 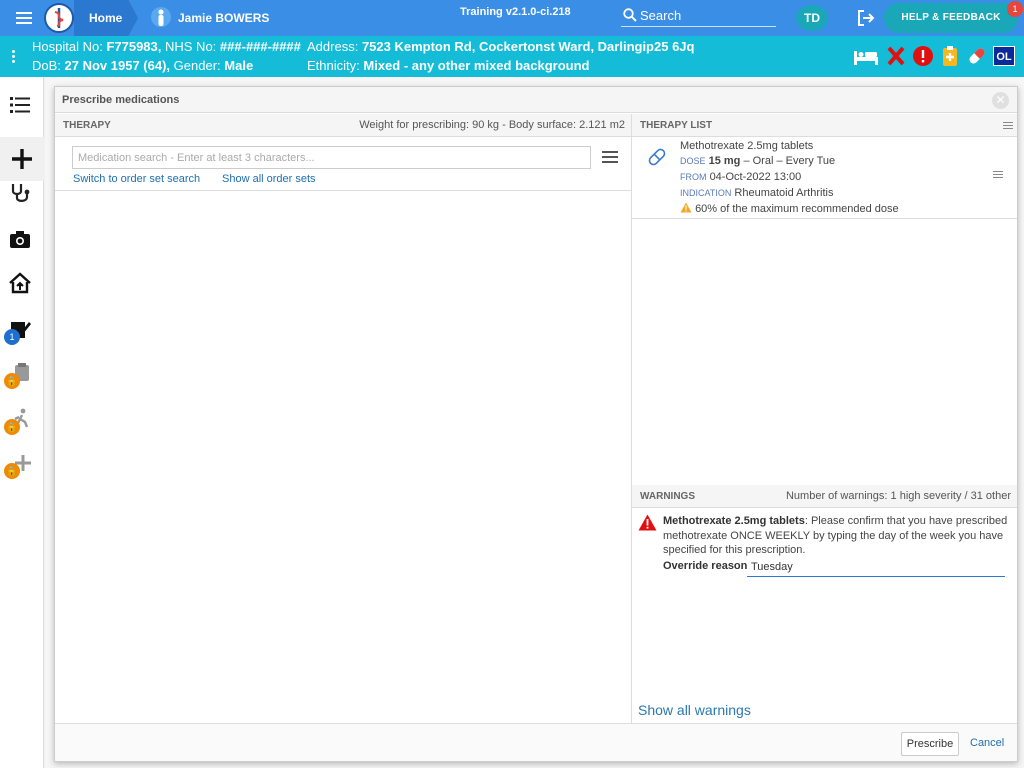 I want to click on ethnicity-value: Mixed - any other mixed background, so click(x=476, y=65).